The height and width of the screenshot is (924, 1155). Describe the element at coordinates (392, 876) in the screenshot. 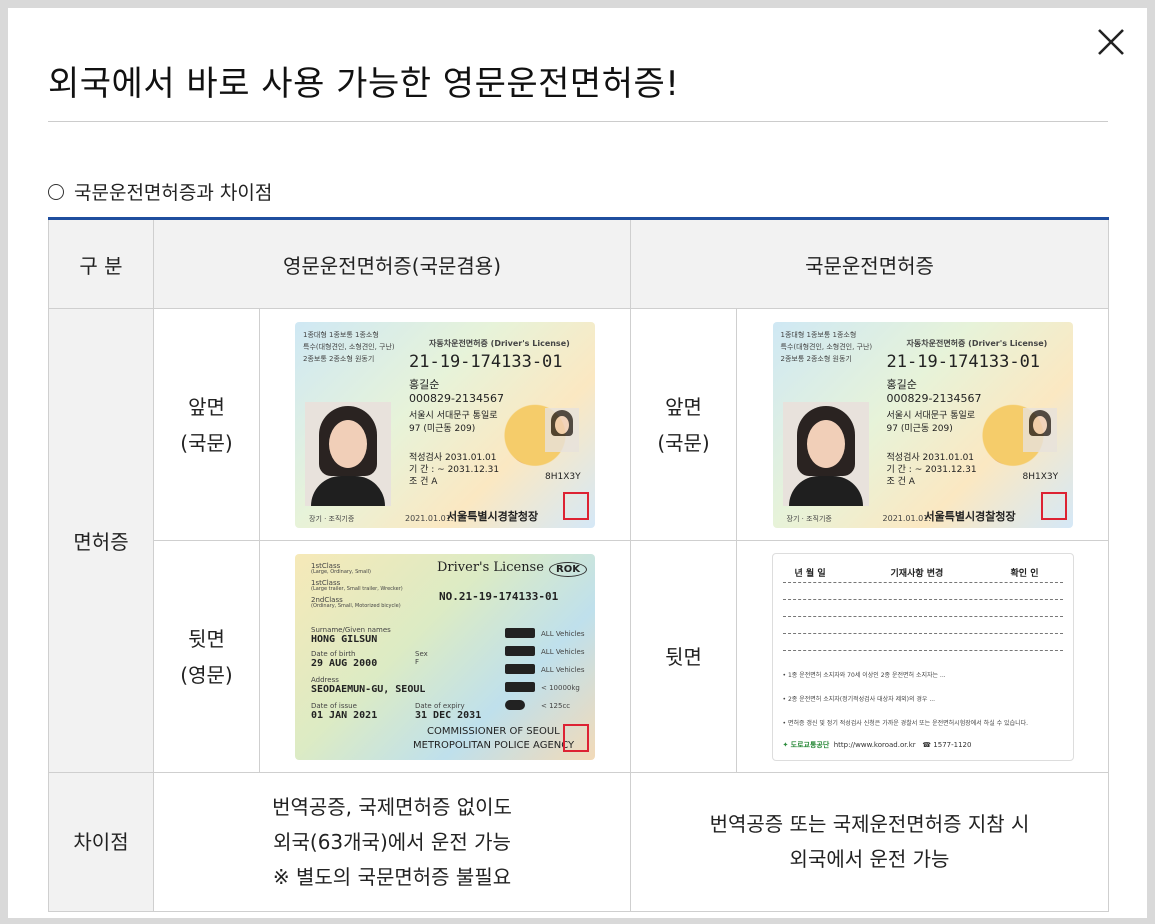

I see `difference-line: ※ 별도의 국문면허증 불필요` at that location.